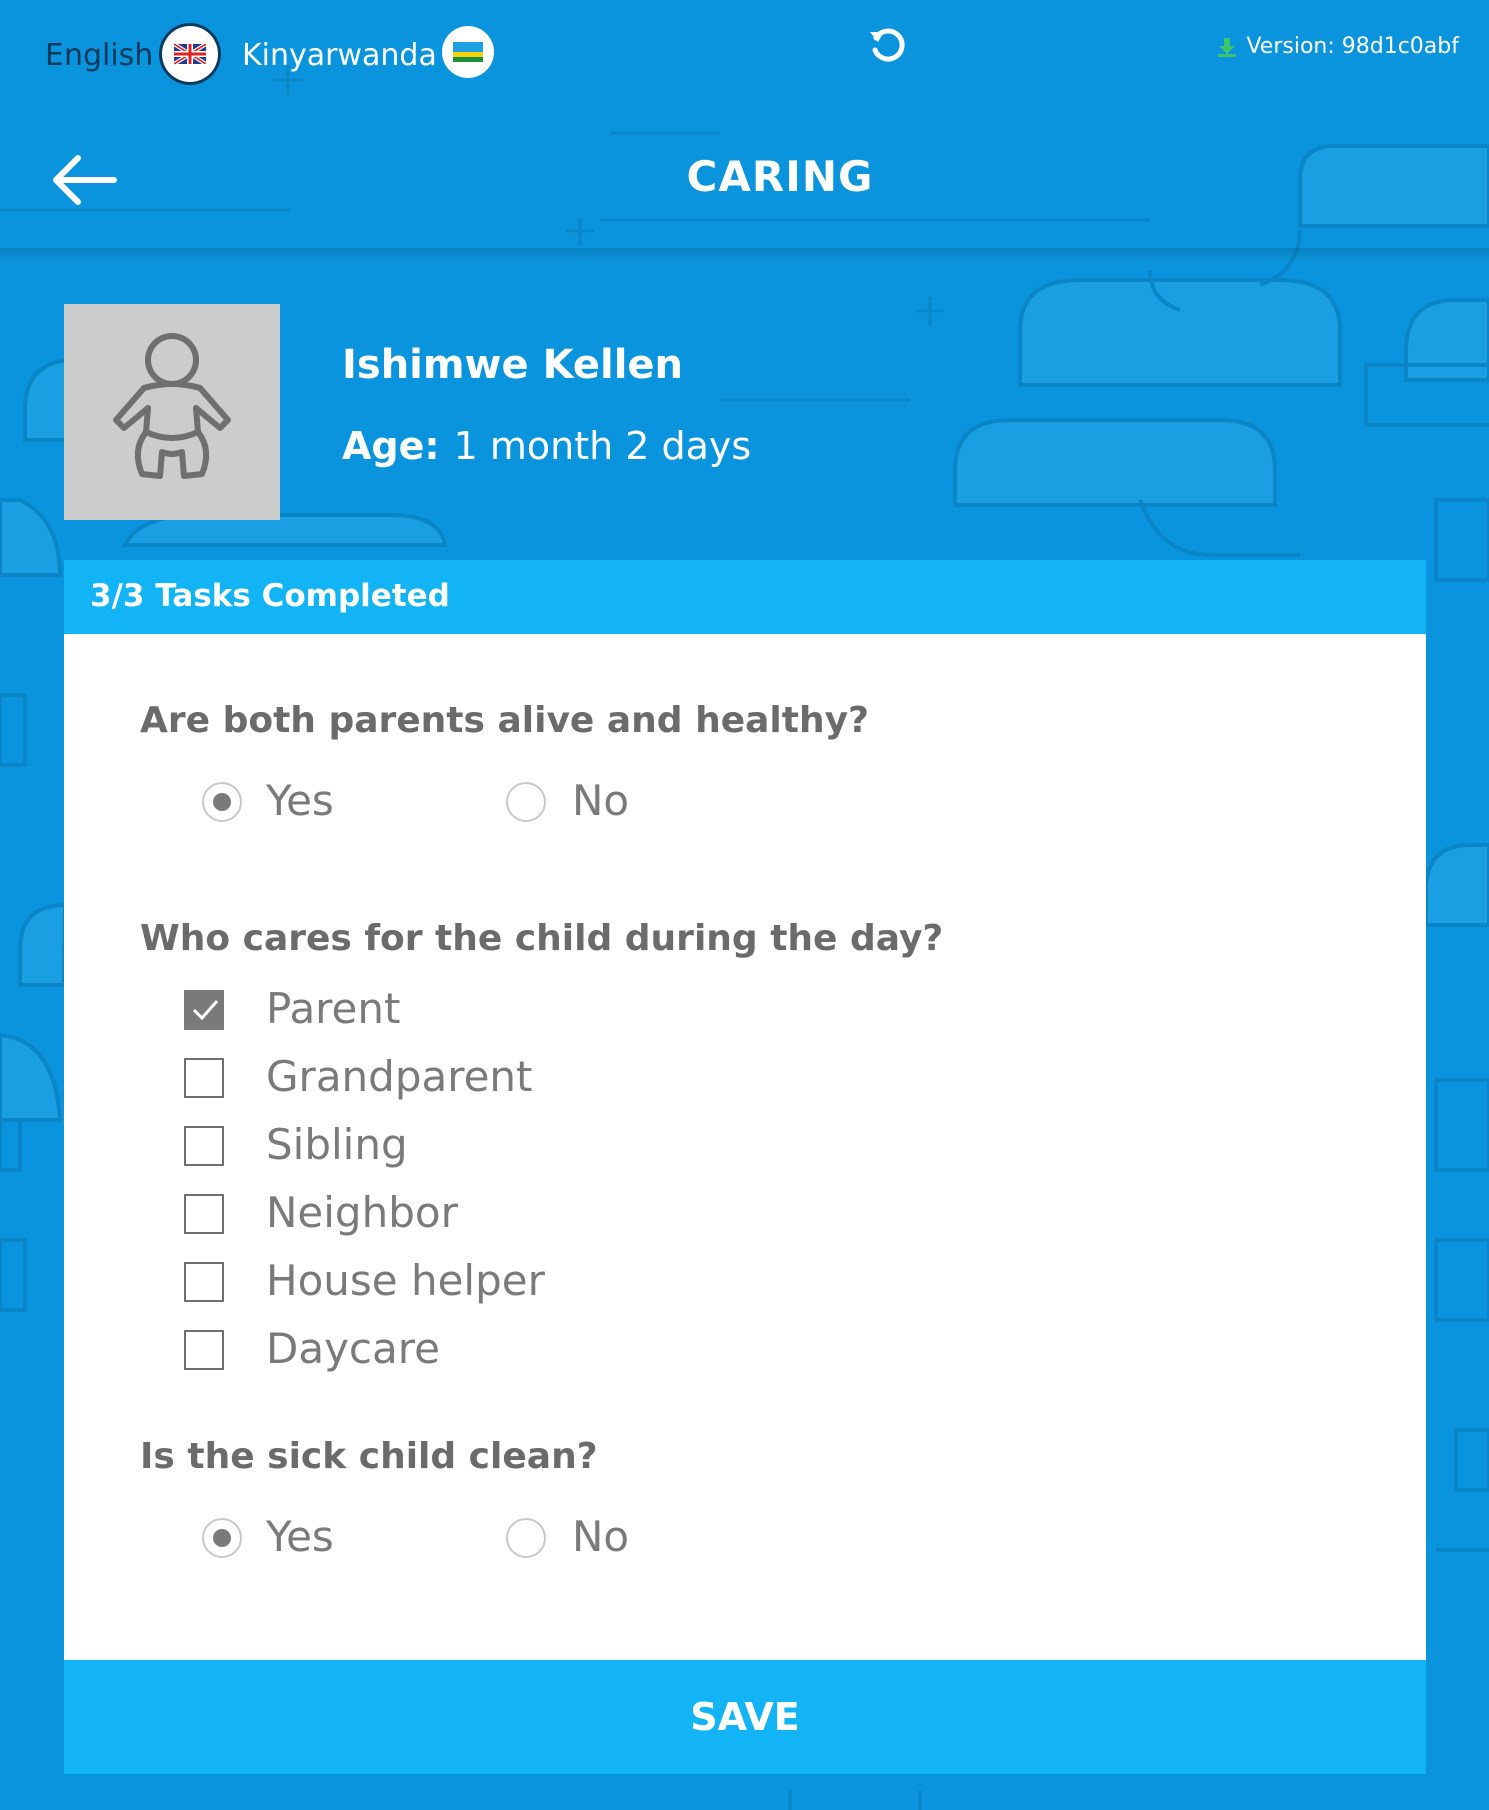 Image resolution: width=1489 pixels, height=1810 pixels. I want to click on checkmark-icon, so click(205, 1010).